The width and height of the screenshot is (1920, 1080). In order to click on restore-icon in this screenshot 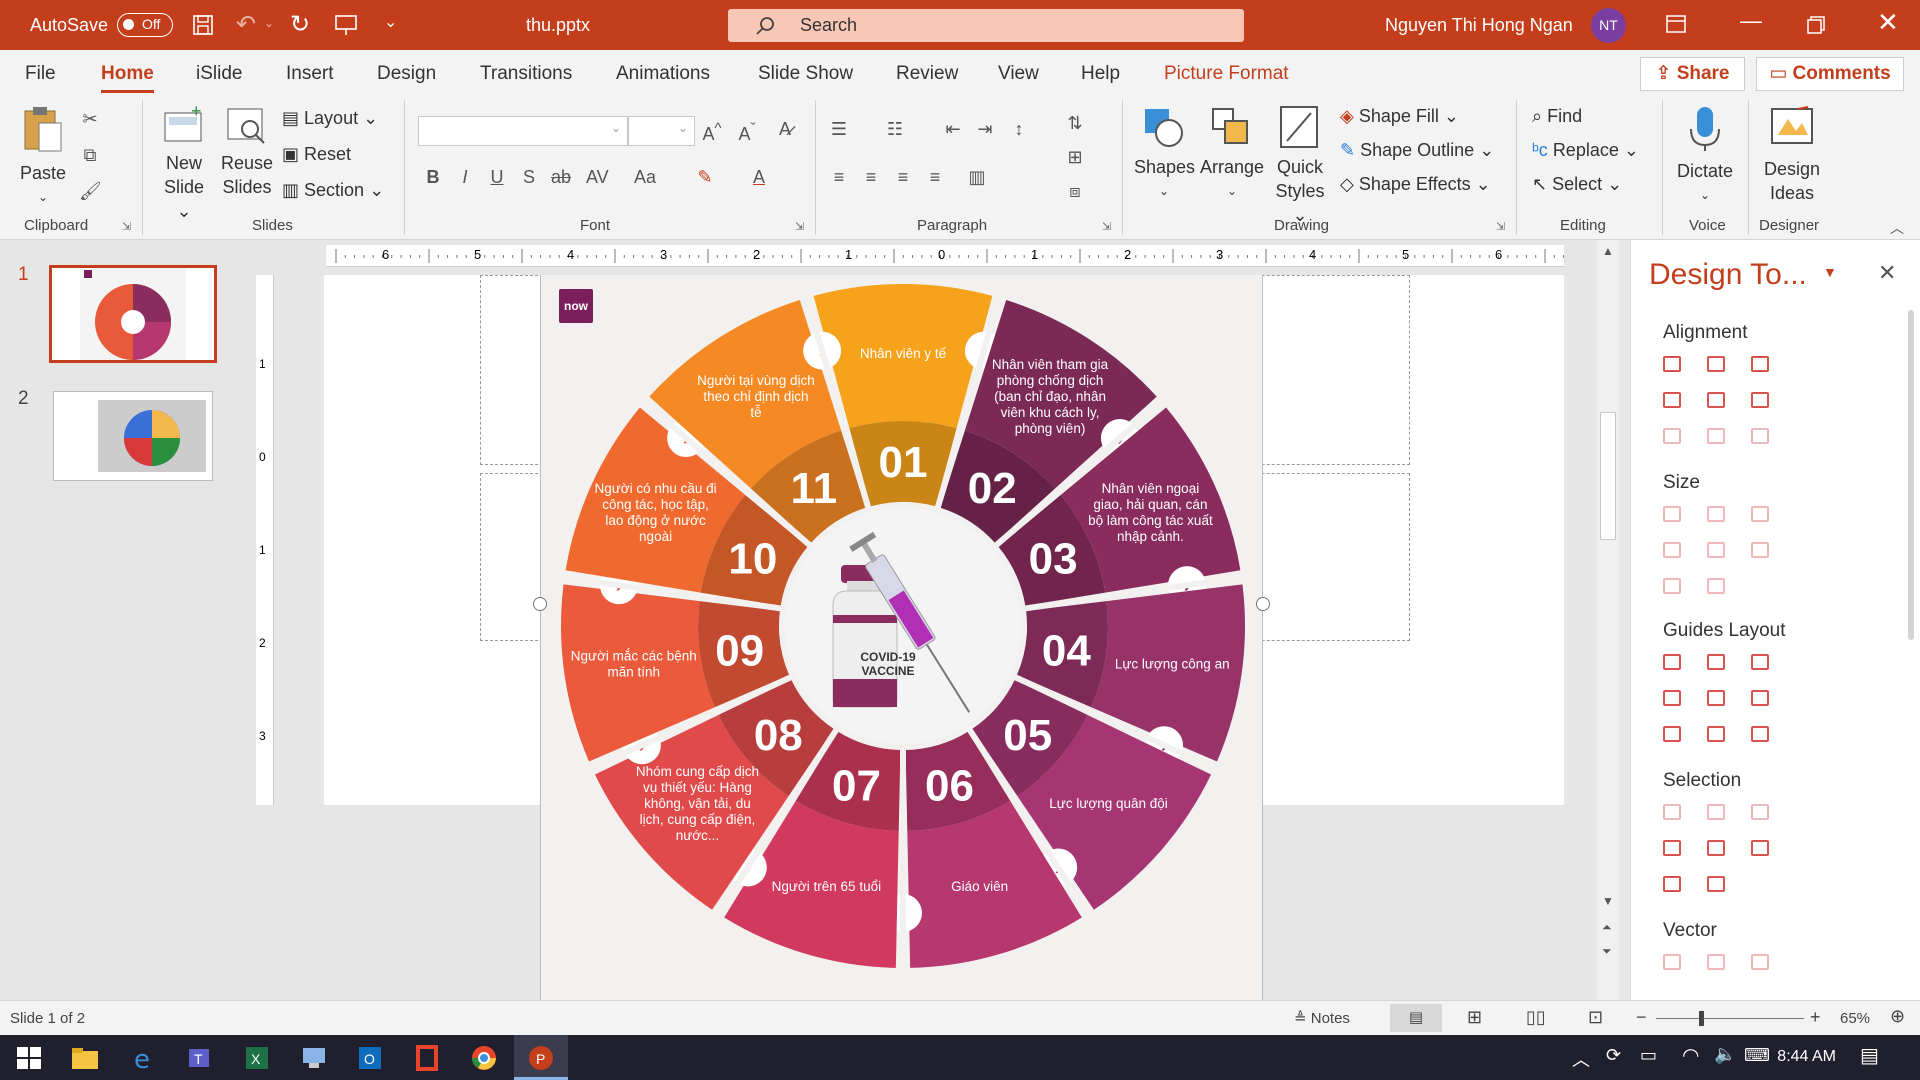, I will do `click(1816, 25)`.